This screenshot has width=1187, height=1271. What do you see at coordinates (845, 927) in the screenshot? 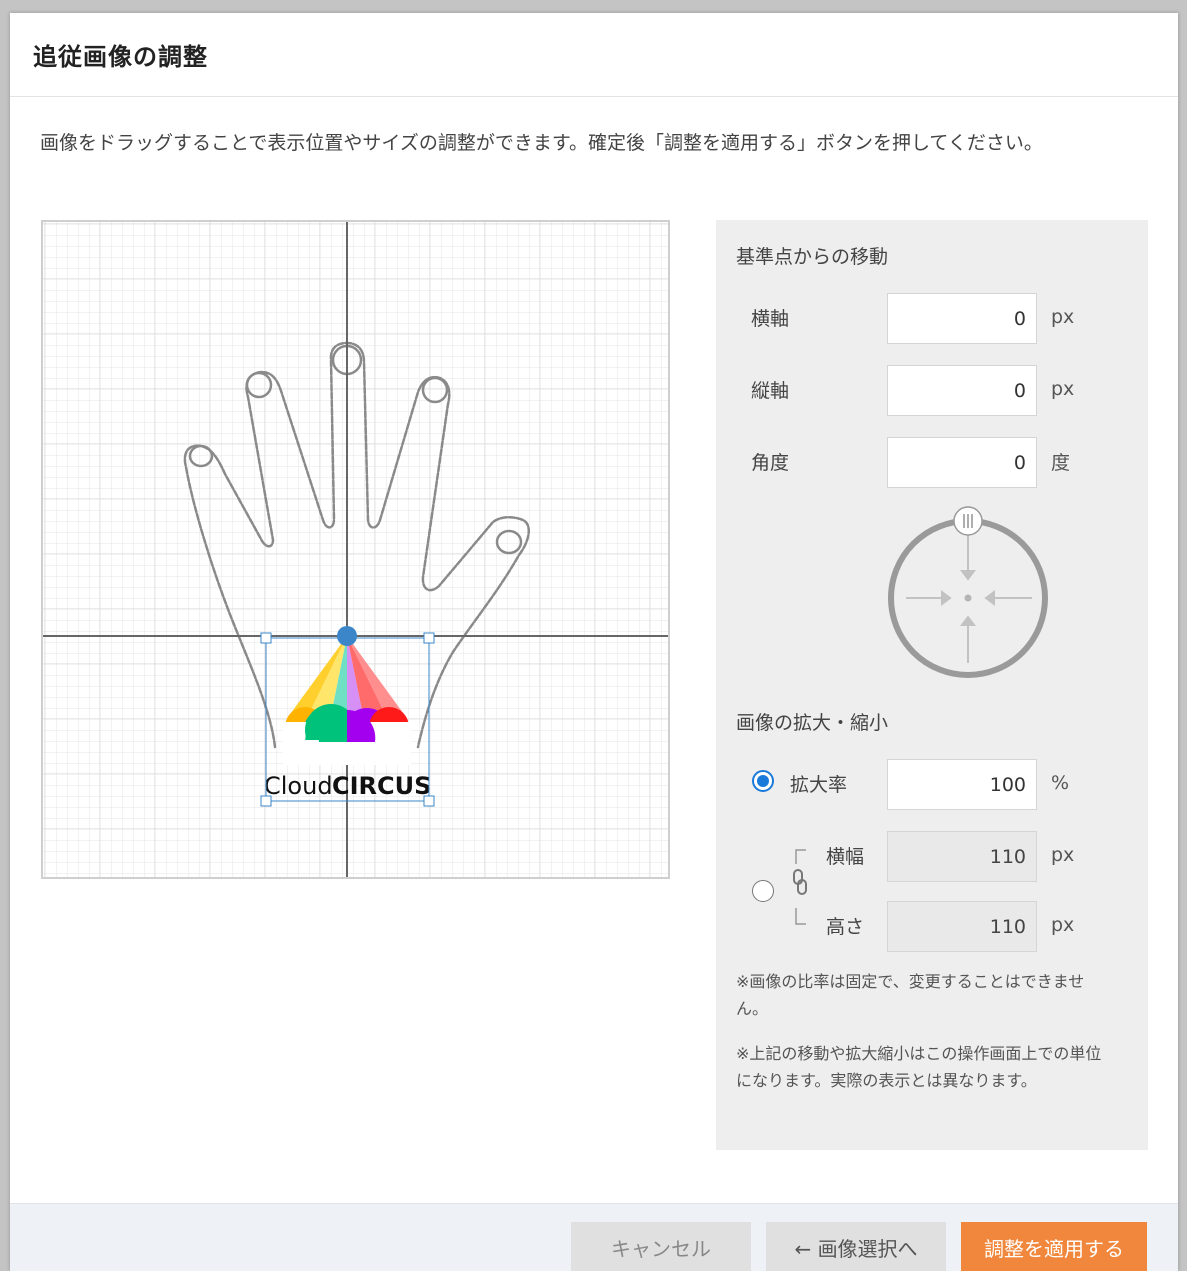
I see `height-label: 高さ` at bounding box center [845, 927].